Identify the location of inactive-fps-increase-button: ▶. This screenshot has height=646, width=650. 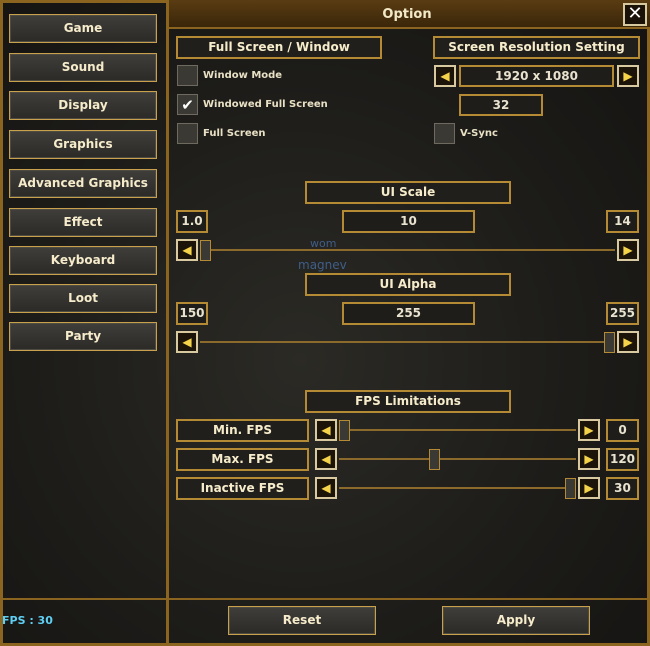
(589, 488).